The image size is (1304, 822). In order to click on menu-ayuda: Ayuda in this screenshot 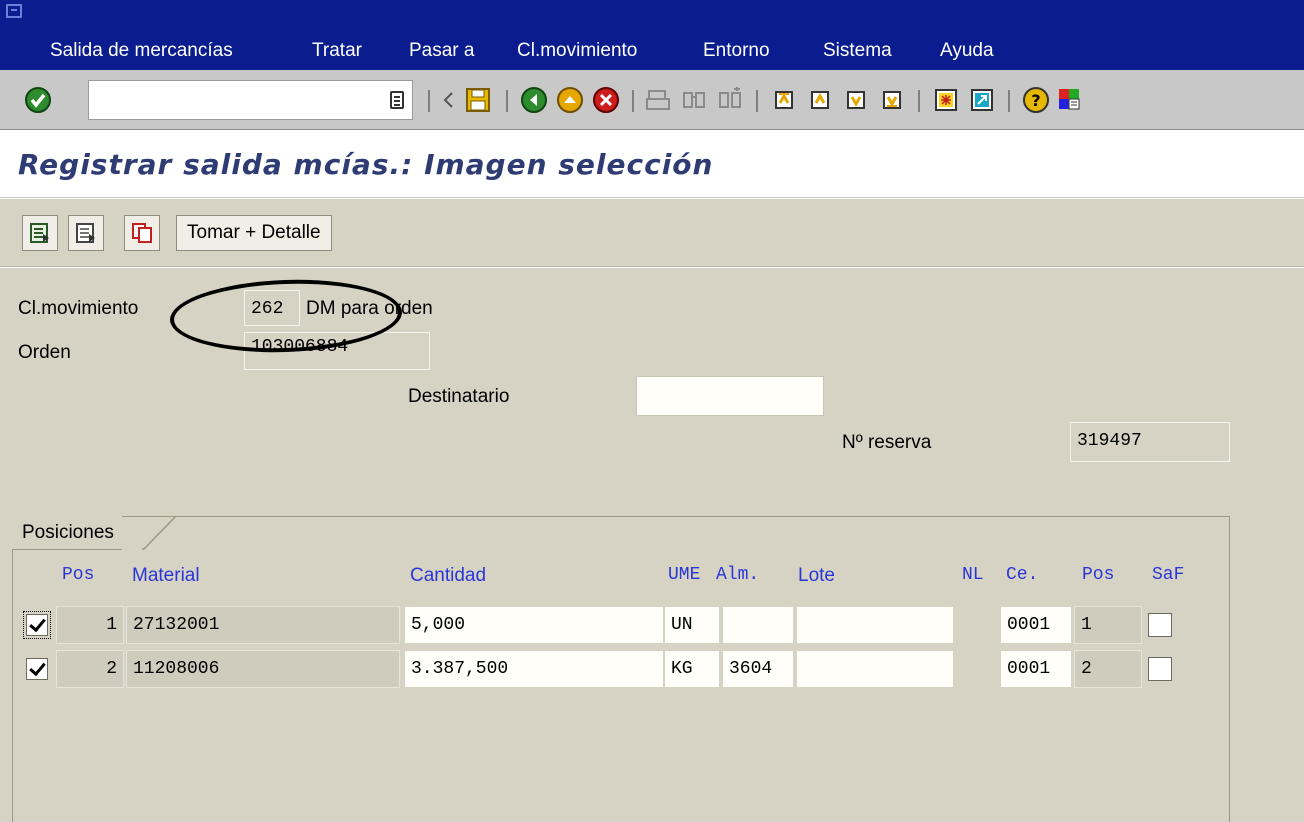, I will do `click(967, 51)`.